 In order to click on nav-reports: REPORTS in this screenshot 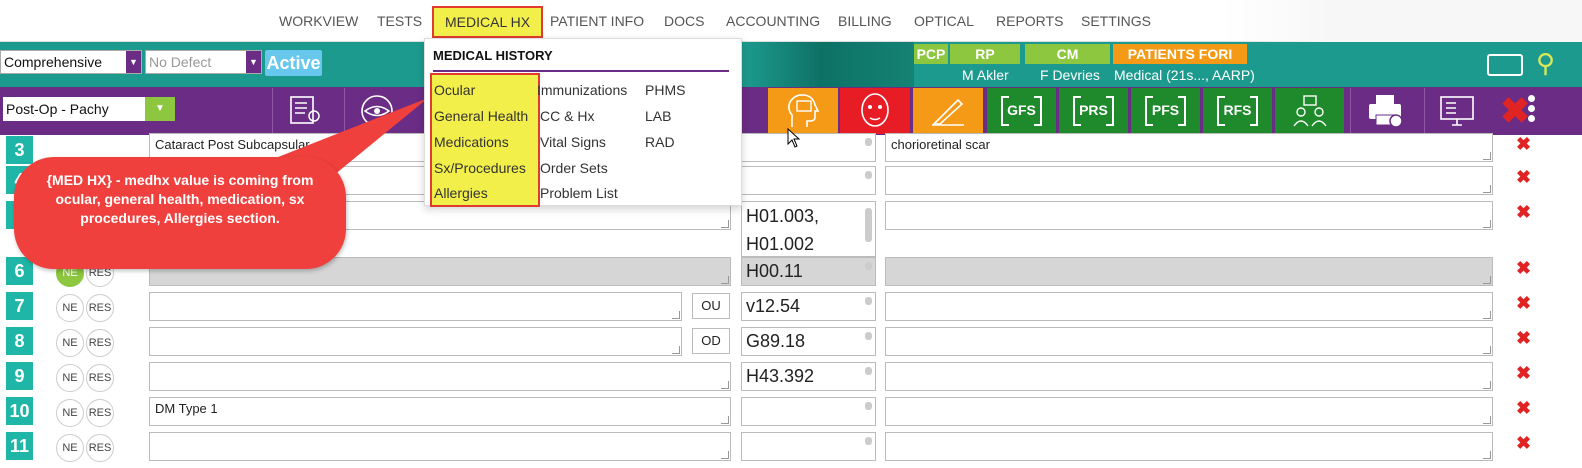, I will do `click(1029, 21)`.